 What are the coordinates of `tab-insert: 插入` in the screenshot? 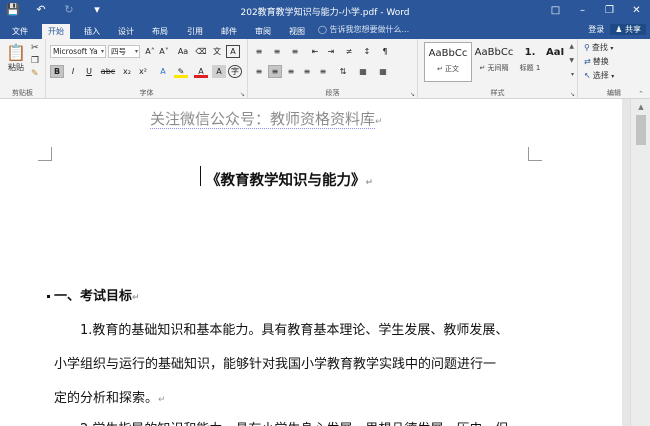 It's located at (92, 31).